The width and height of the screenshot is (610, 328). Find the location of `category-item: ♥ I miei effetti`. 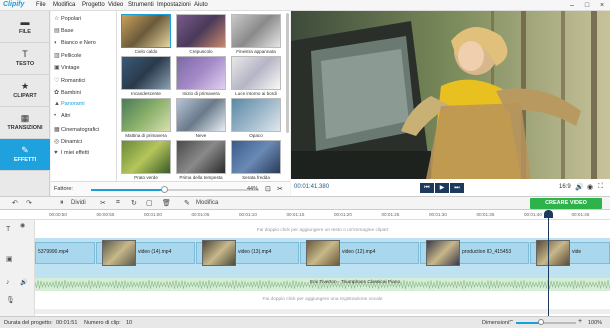

category-item: ♥ I miei effetti is located at coordinates (71, 155).